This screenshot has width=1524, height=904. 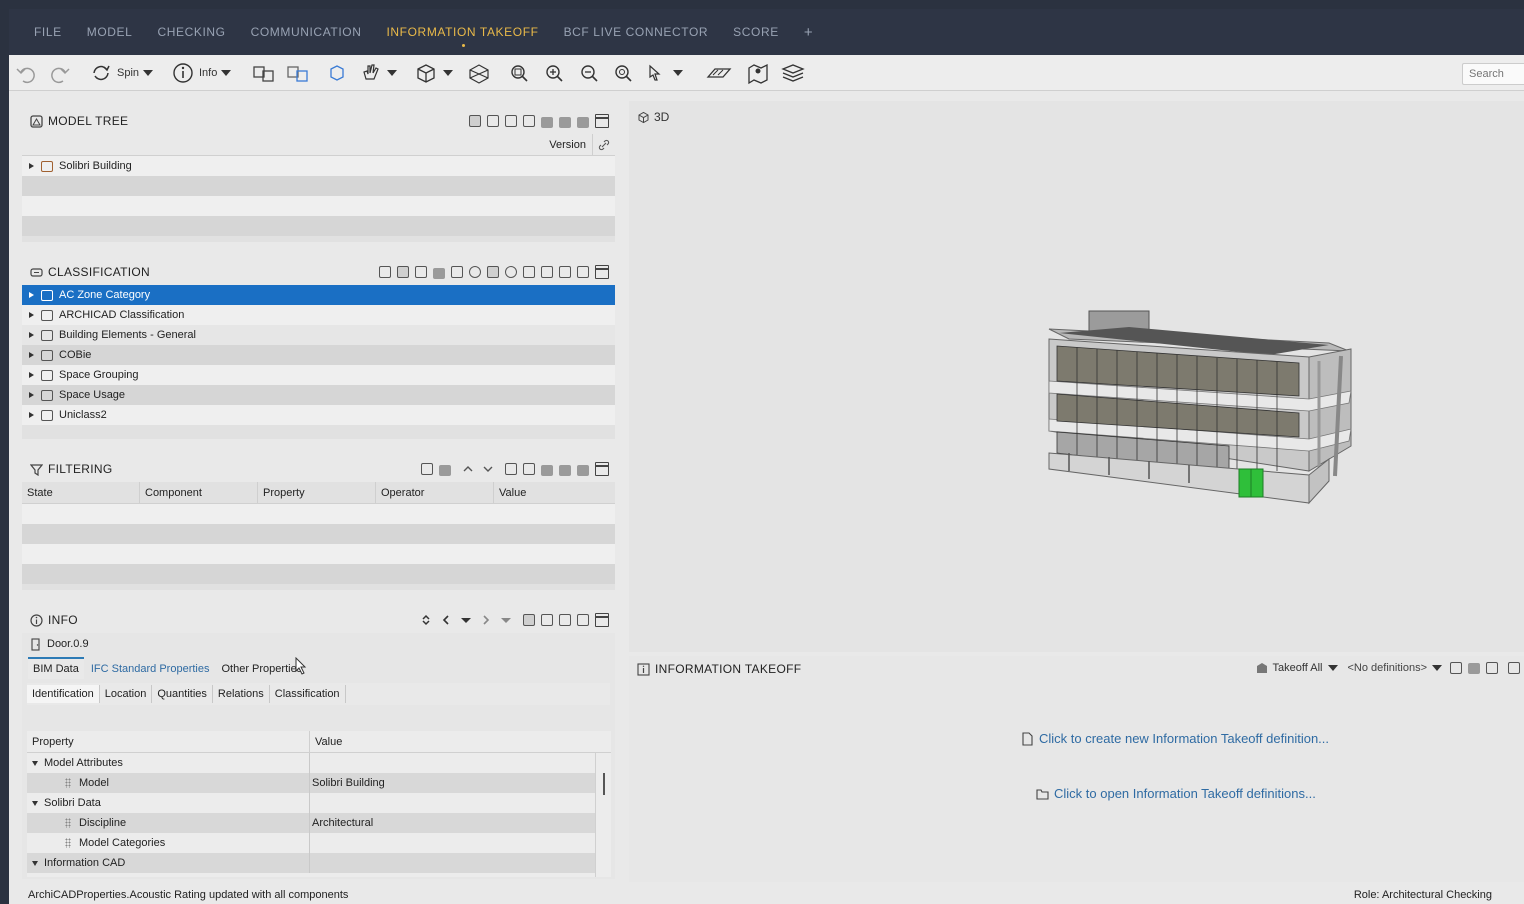 I want to click on tab-ifc-standard-properties: IFC Standard Properties, so click(x=150, y=669).